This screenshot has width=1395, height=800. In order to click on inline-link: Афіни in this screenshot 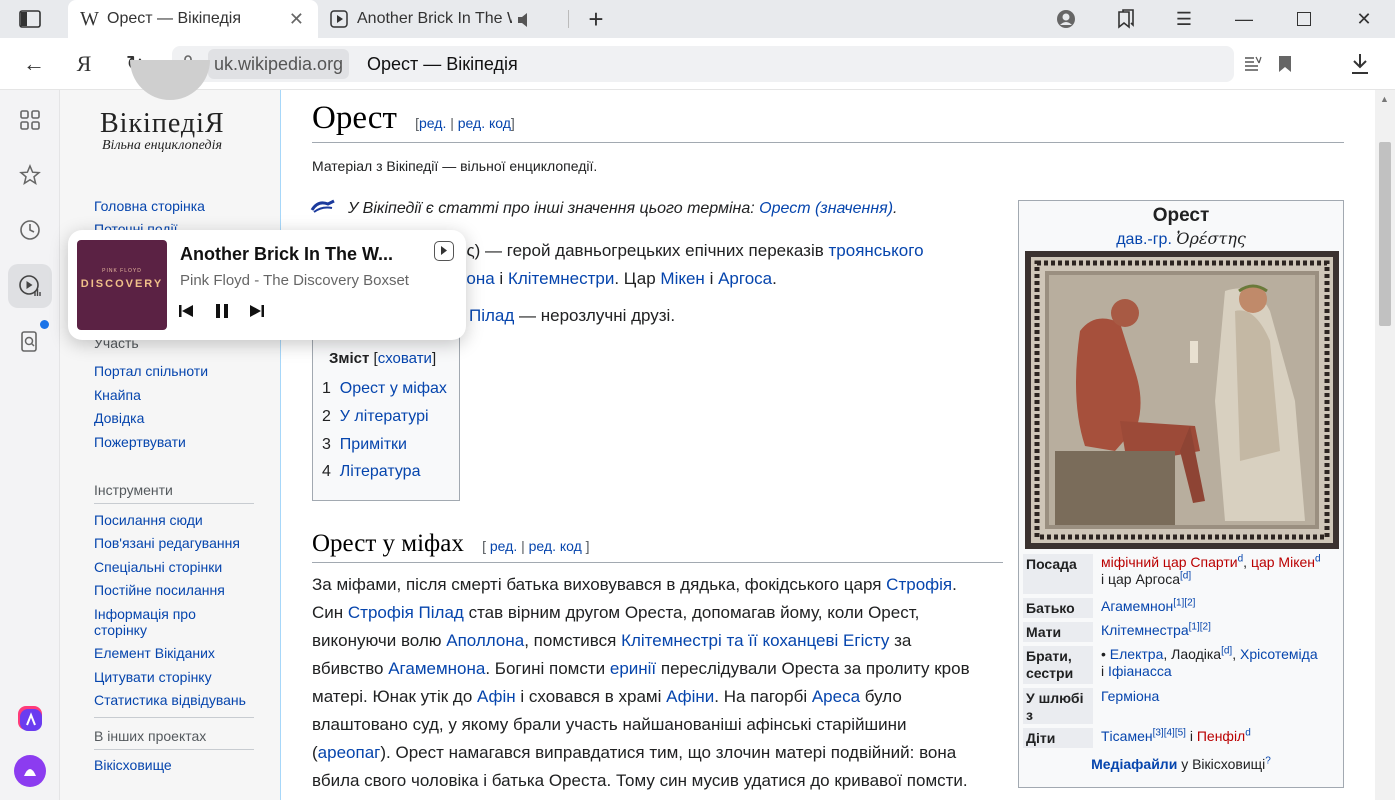, I will do `click(690, 696)`.